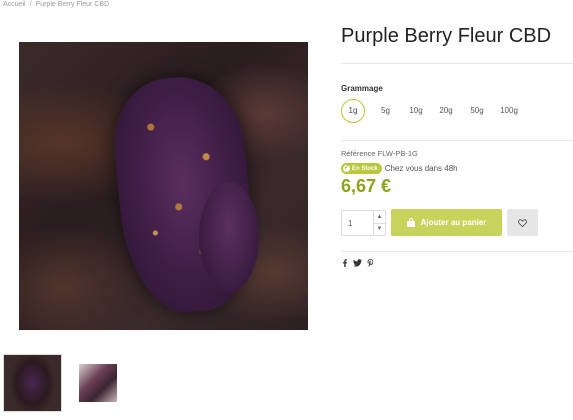  I want to click on social-share, so click(358, 263).